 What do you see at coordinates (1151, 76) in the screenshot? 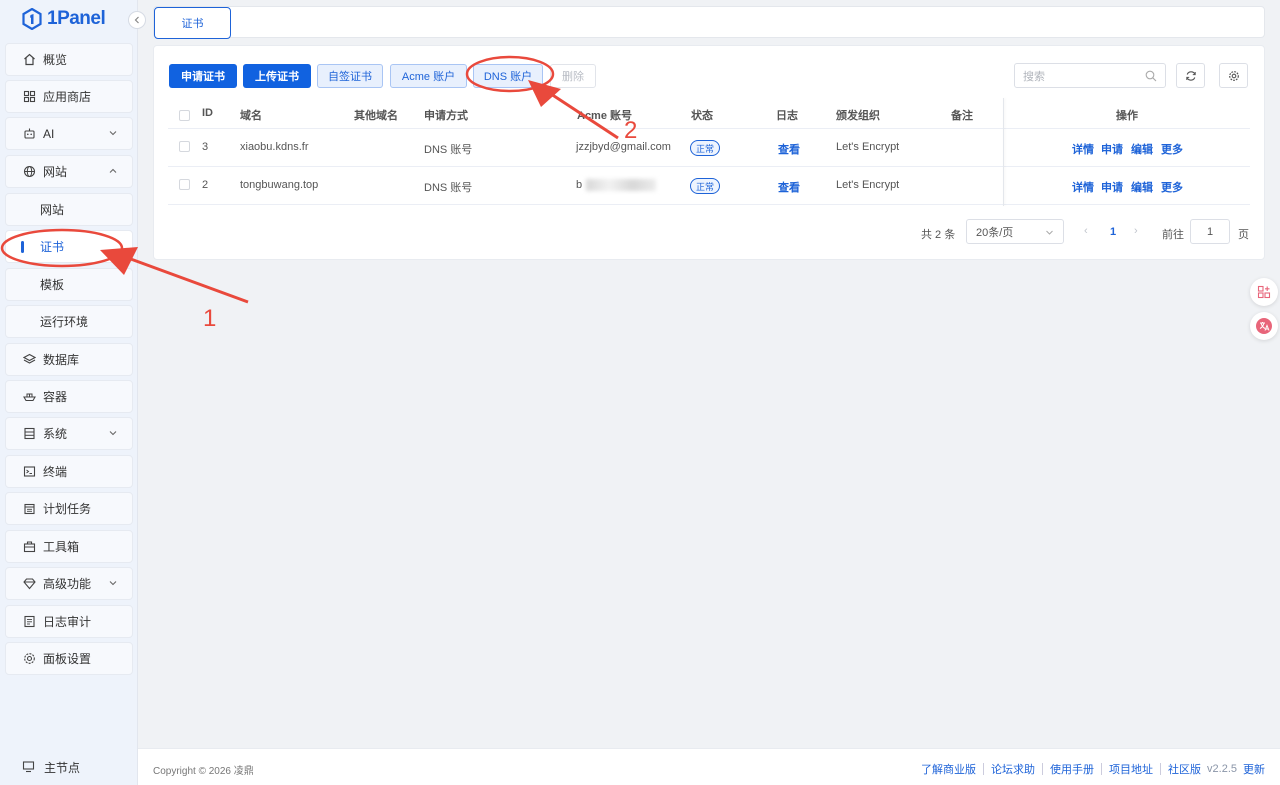
I see `search-icon` at bounding box center [1151, 76].